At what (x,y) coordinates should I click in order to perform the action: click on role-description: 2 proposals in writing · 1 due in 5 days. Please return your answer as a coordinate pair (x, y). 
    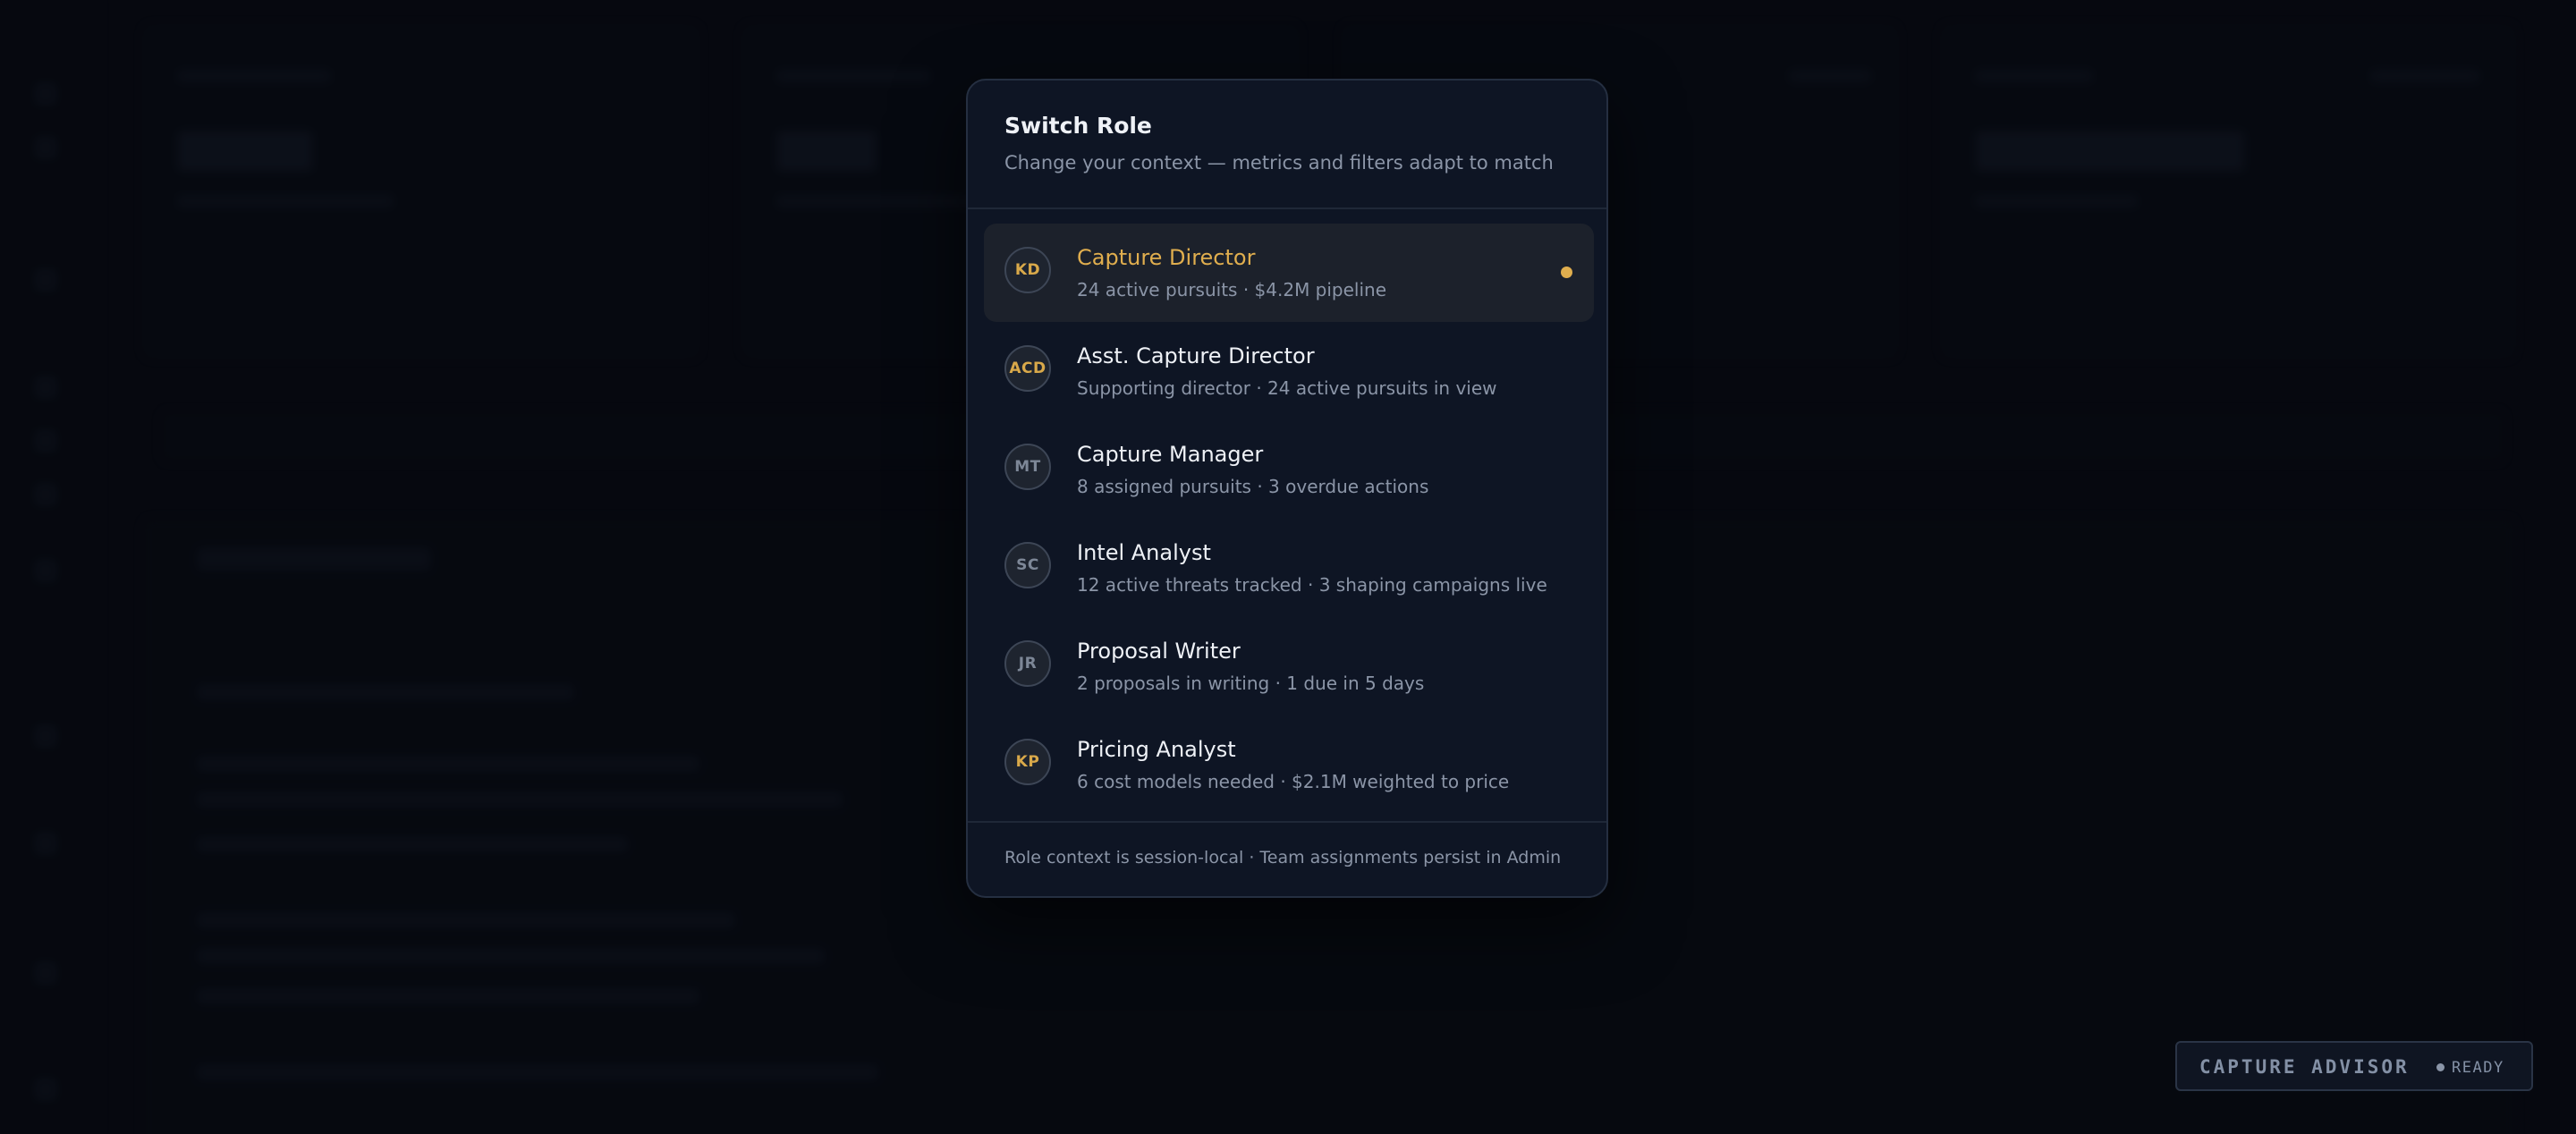
    Looking at the image, I should click on (1251, 683).